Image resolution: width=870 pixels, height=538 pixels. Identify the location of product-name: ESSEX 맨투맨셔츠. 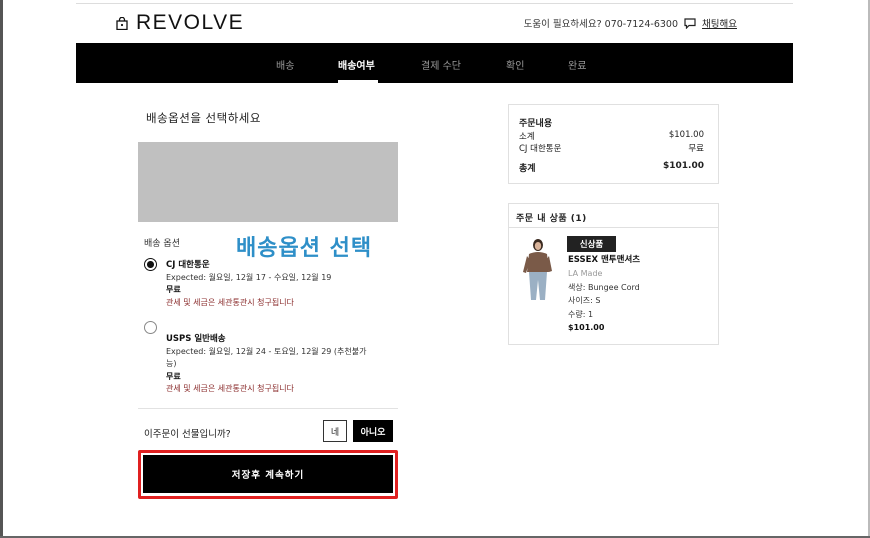
(604, 260).